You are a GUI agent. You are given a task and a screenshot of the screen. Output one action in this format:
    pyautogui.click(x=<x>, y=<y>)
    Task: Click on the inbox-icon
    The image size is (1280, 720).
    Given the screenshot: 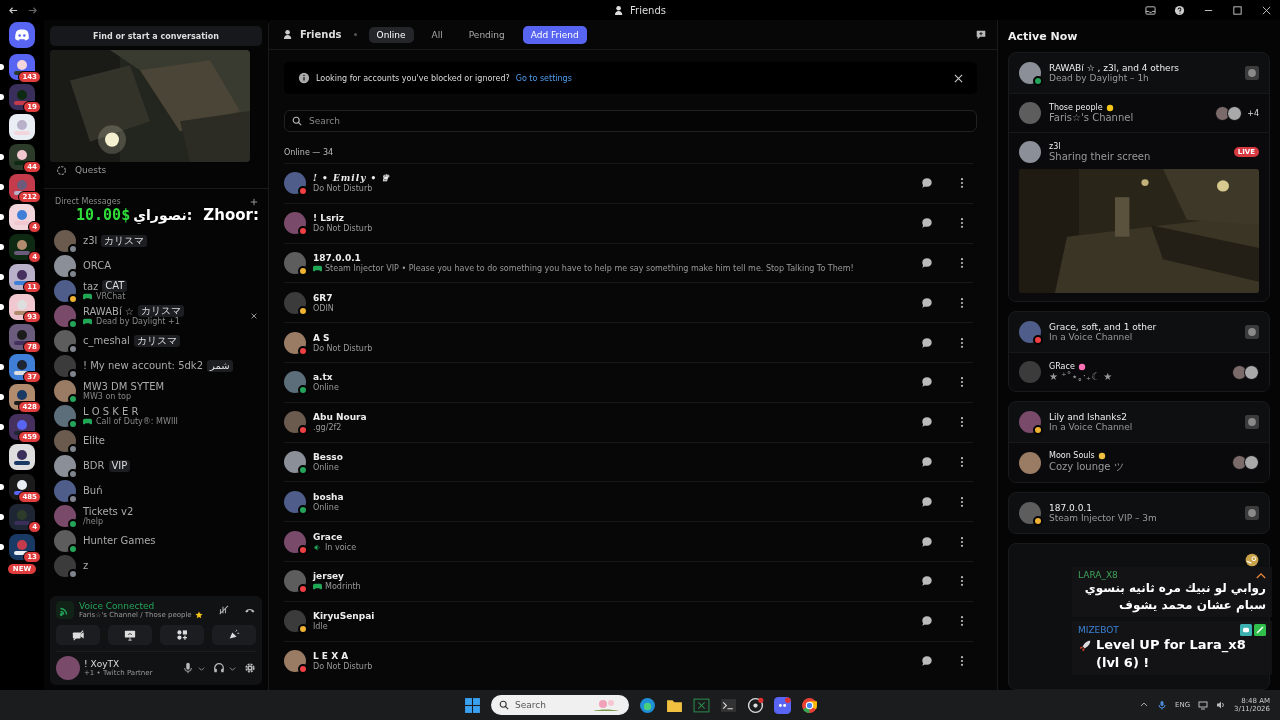 What is the action you would take?
    pyautogui.click(x=1150, y=10)
    